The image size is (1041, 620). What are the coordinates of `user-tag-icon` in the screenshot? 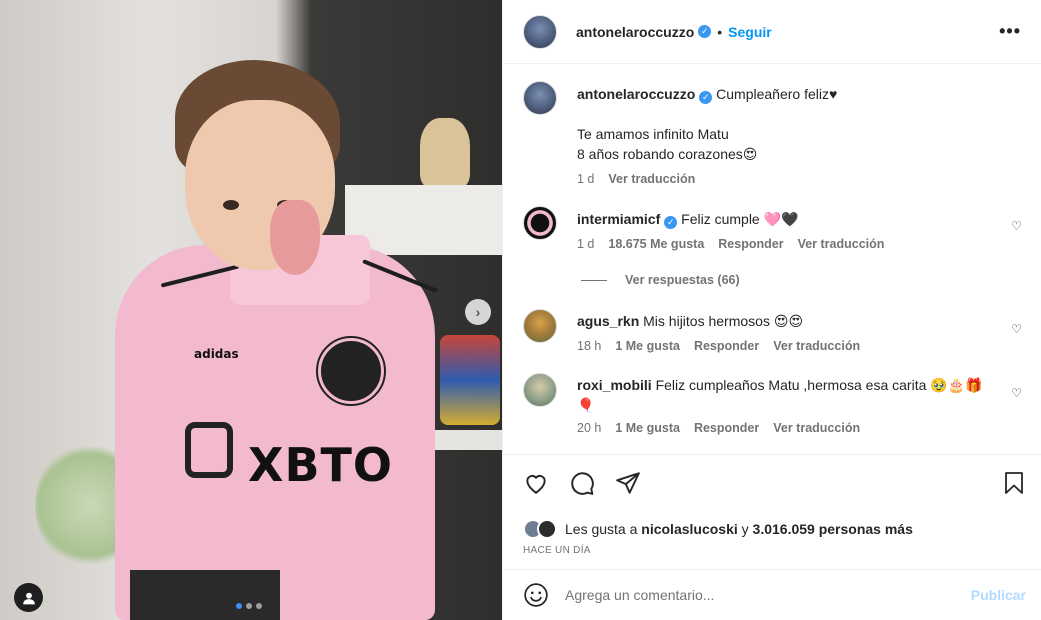 It's located at (28, 598).